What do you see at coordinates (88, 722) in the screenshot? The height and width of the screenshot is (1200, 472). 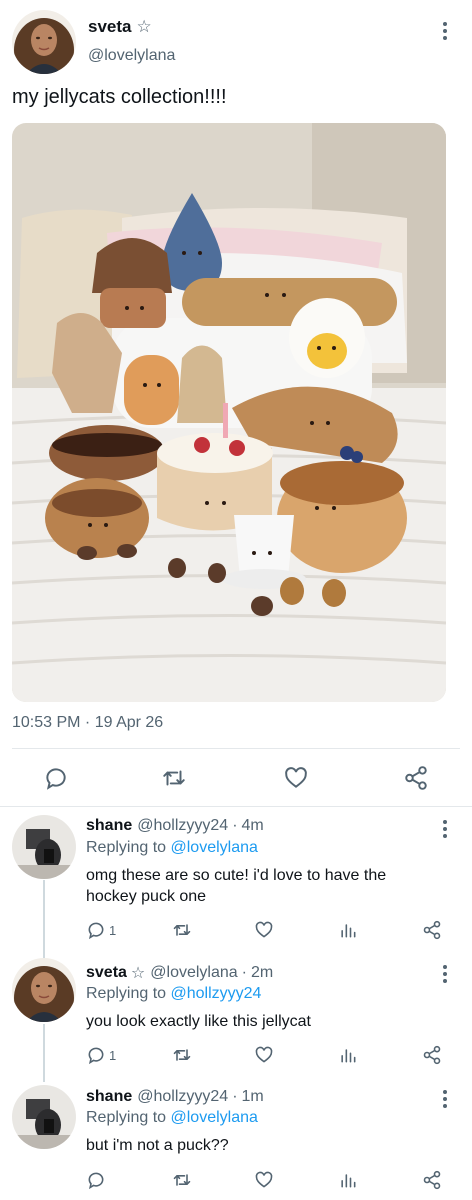 I see `tweet-timestamp: 10:53 PM · 19 Apr 26` at bounding box center [88, 722].